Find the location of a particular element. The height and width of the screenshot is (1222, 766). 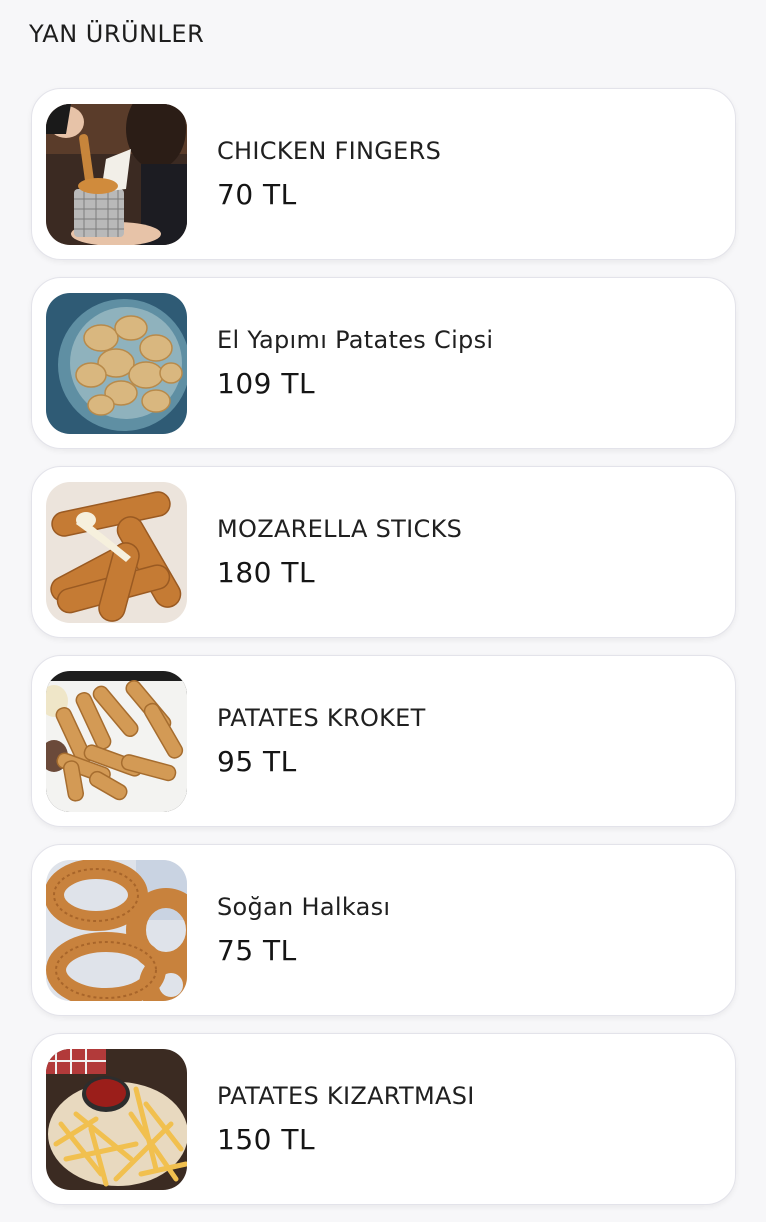

product-name: CHICKEN FINGERS is located at coordinates (329, 151).